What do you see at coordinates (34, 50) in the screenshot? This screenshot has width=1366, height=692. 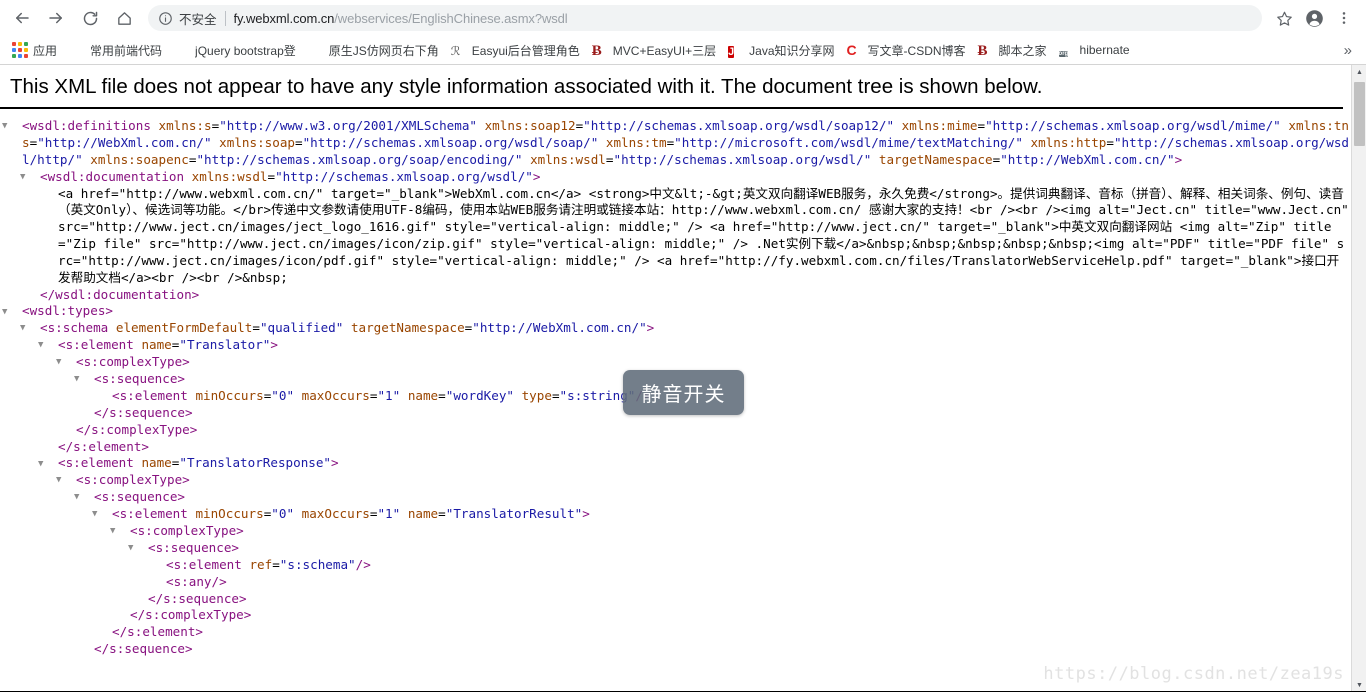 I see `bookmark-item: 应用` at bounding box center [34, 50].